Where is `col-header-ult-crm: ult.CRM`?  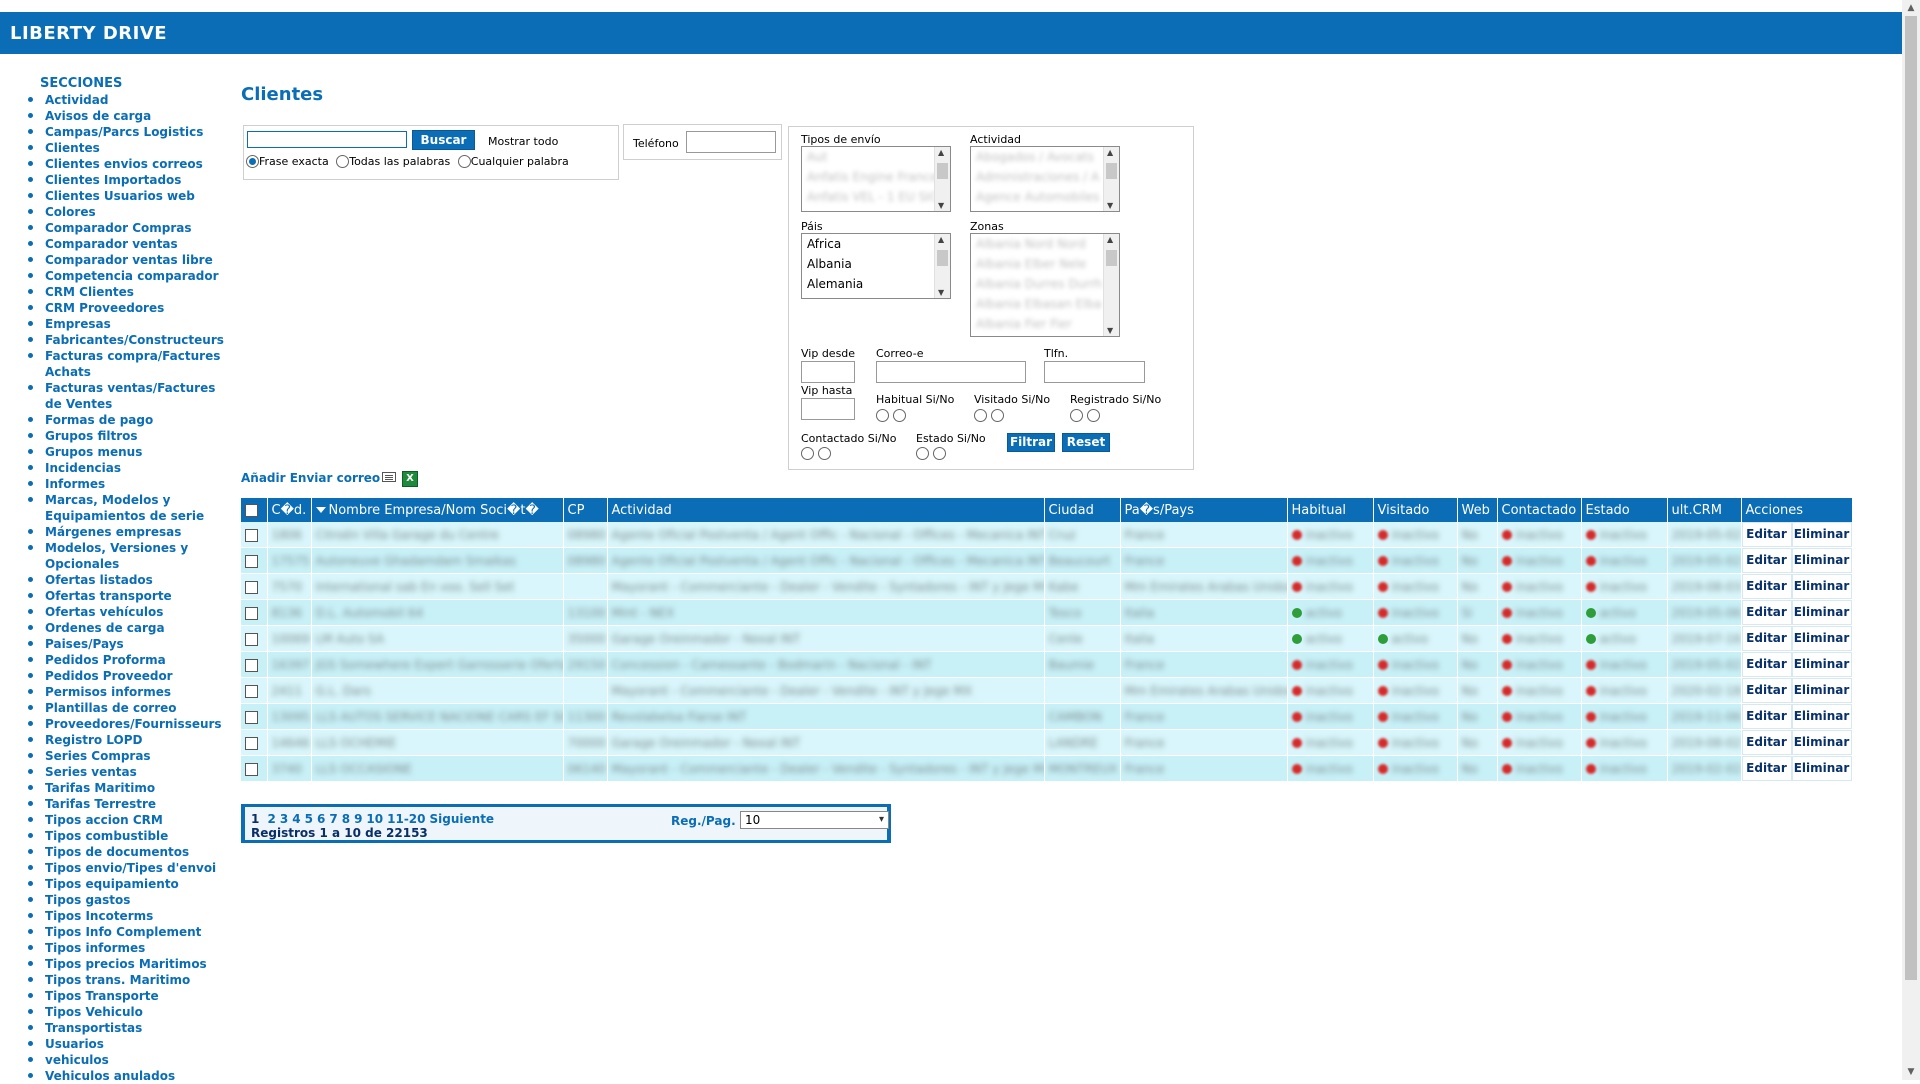 col-header-ult-crm: ult.CRM is located at coordinates (1704, 510).